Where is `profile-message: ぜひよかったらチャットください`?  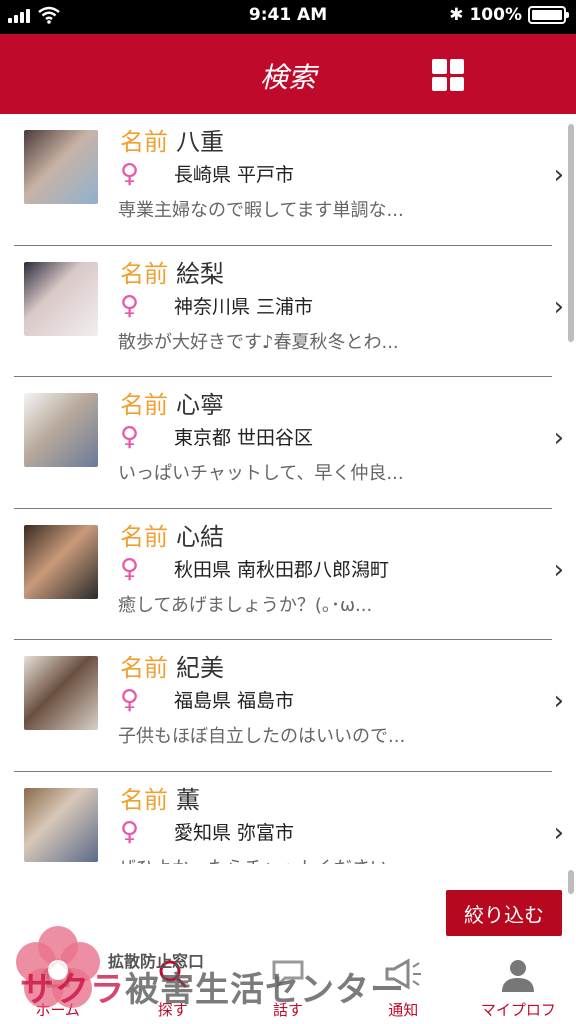 profile-message: ぜひよかったらチャットください is located at coordinates (285, 859).